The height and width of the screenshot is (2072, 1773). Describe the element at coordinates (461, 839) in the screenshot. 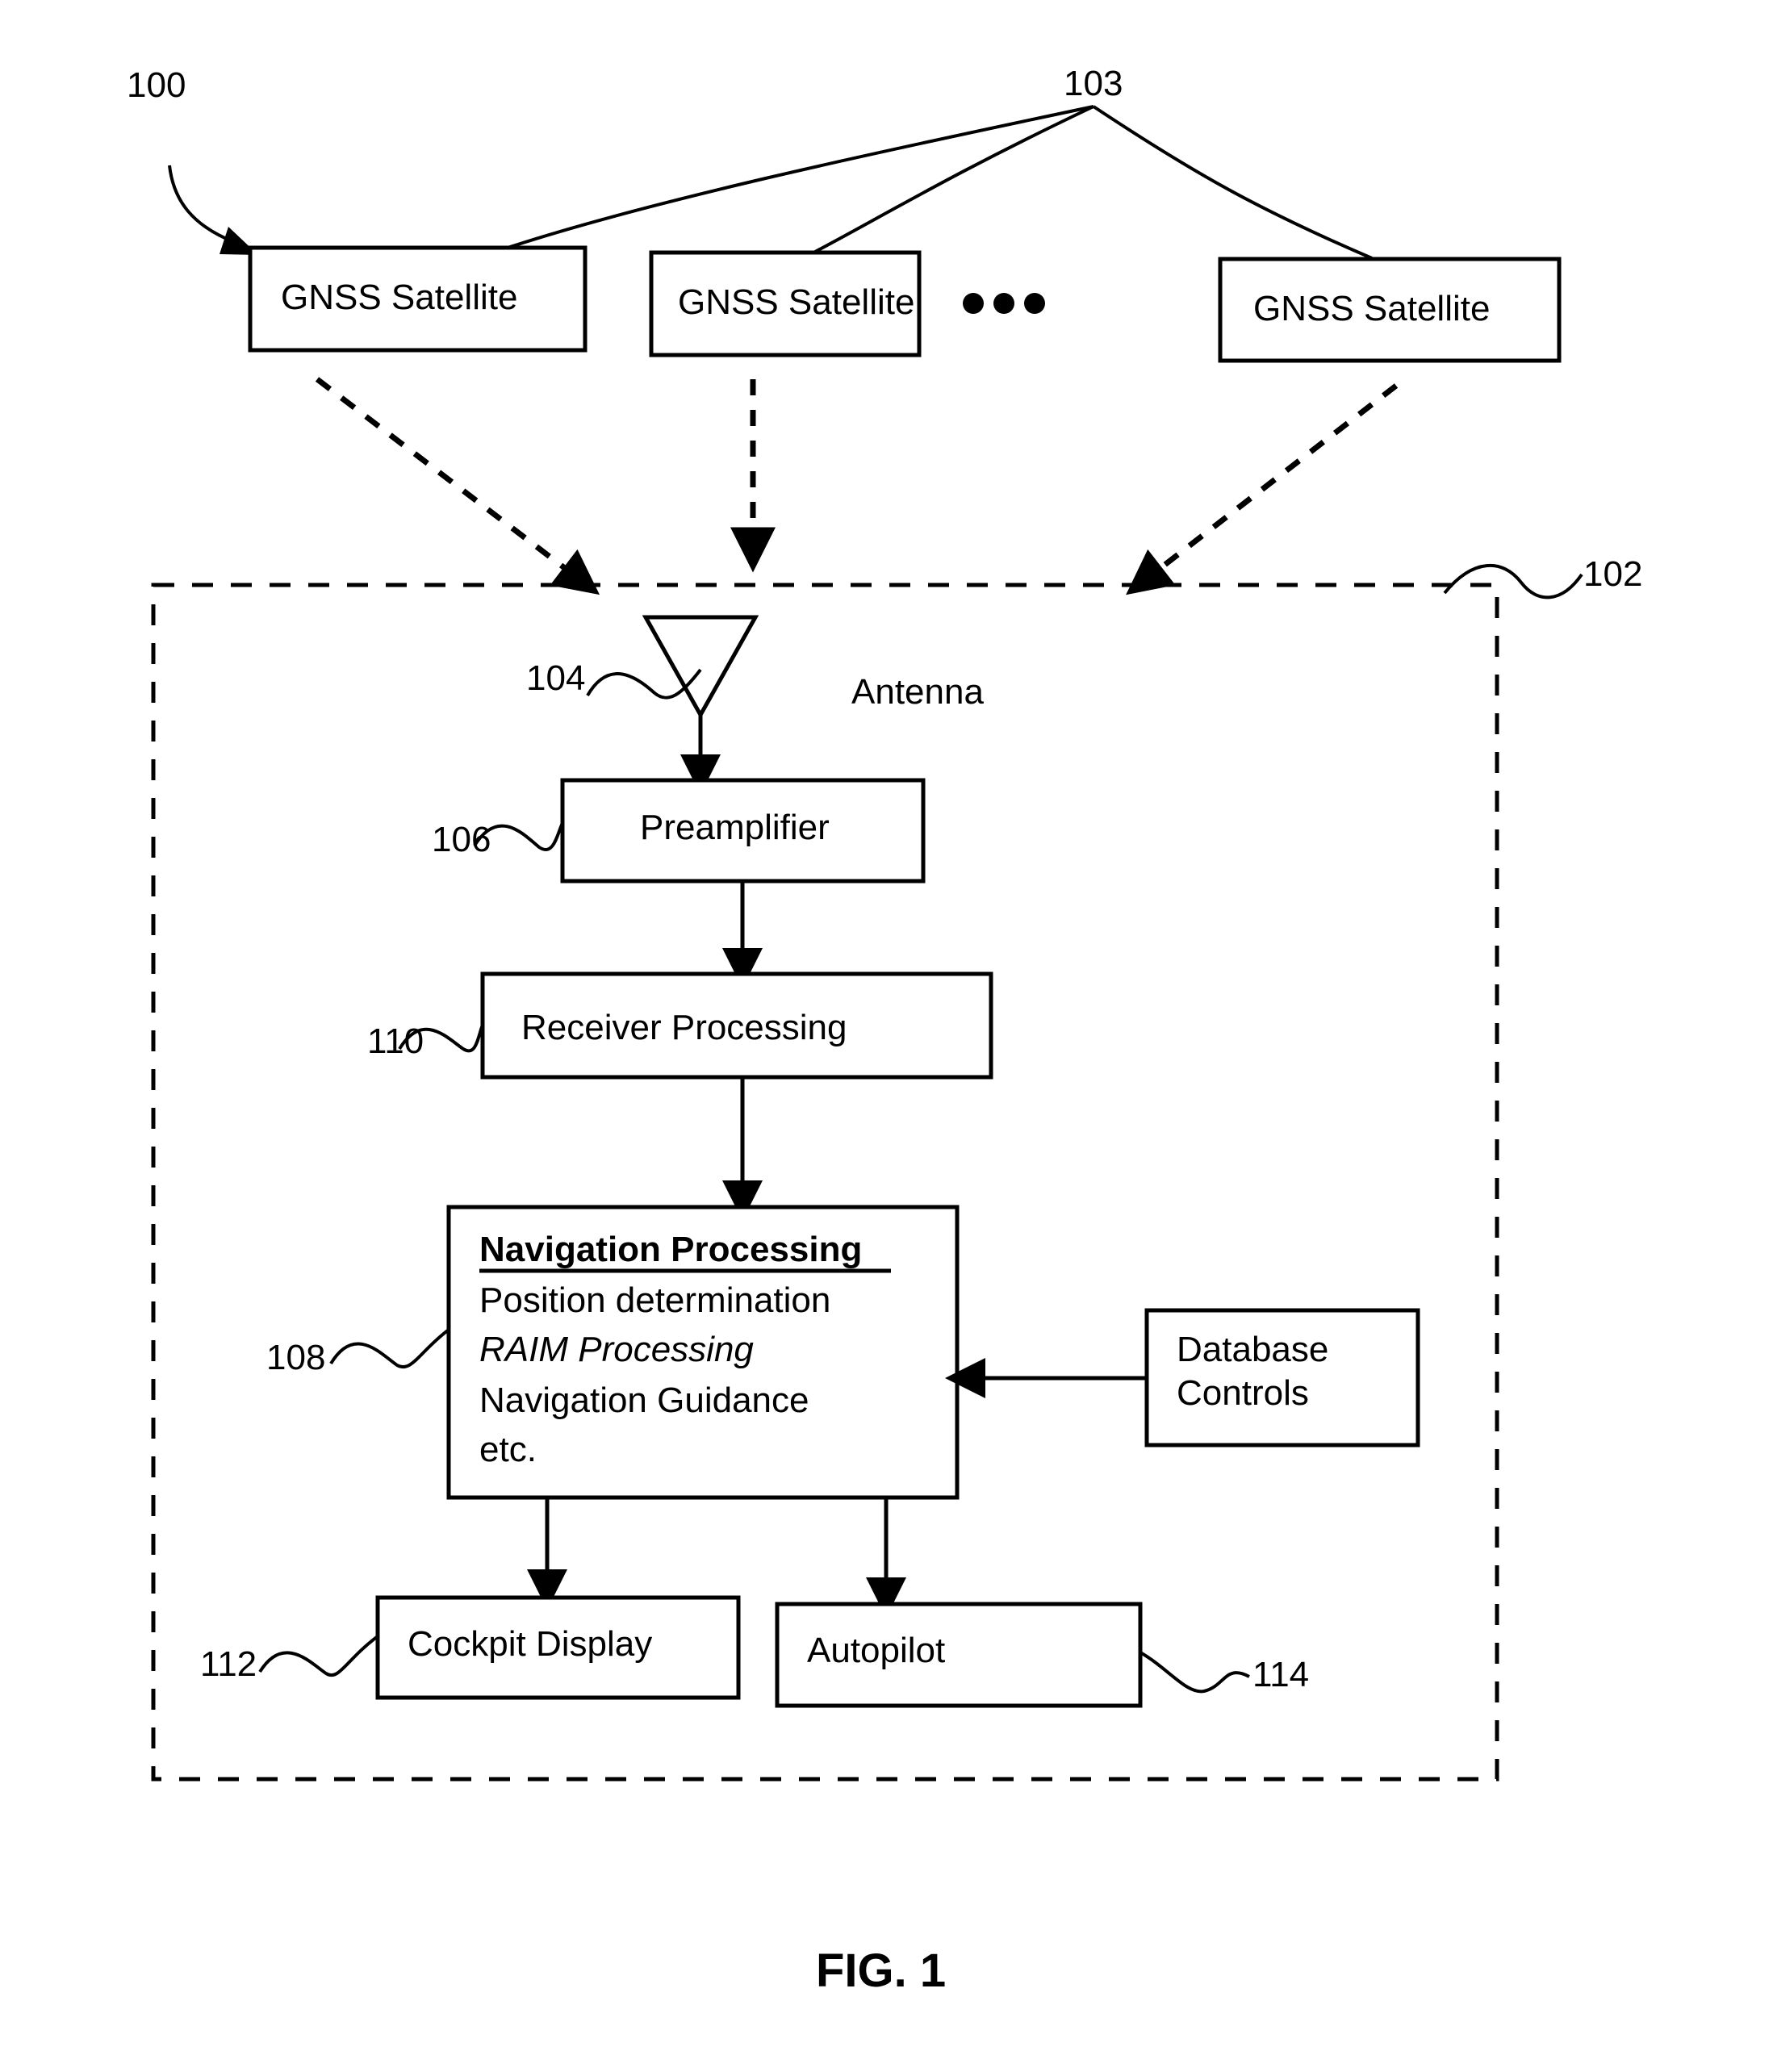

I see `ref-106: 106` at that location.